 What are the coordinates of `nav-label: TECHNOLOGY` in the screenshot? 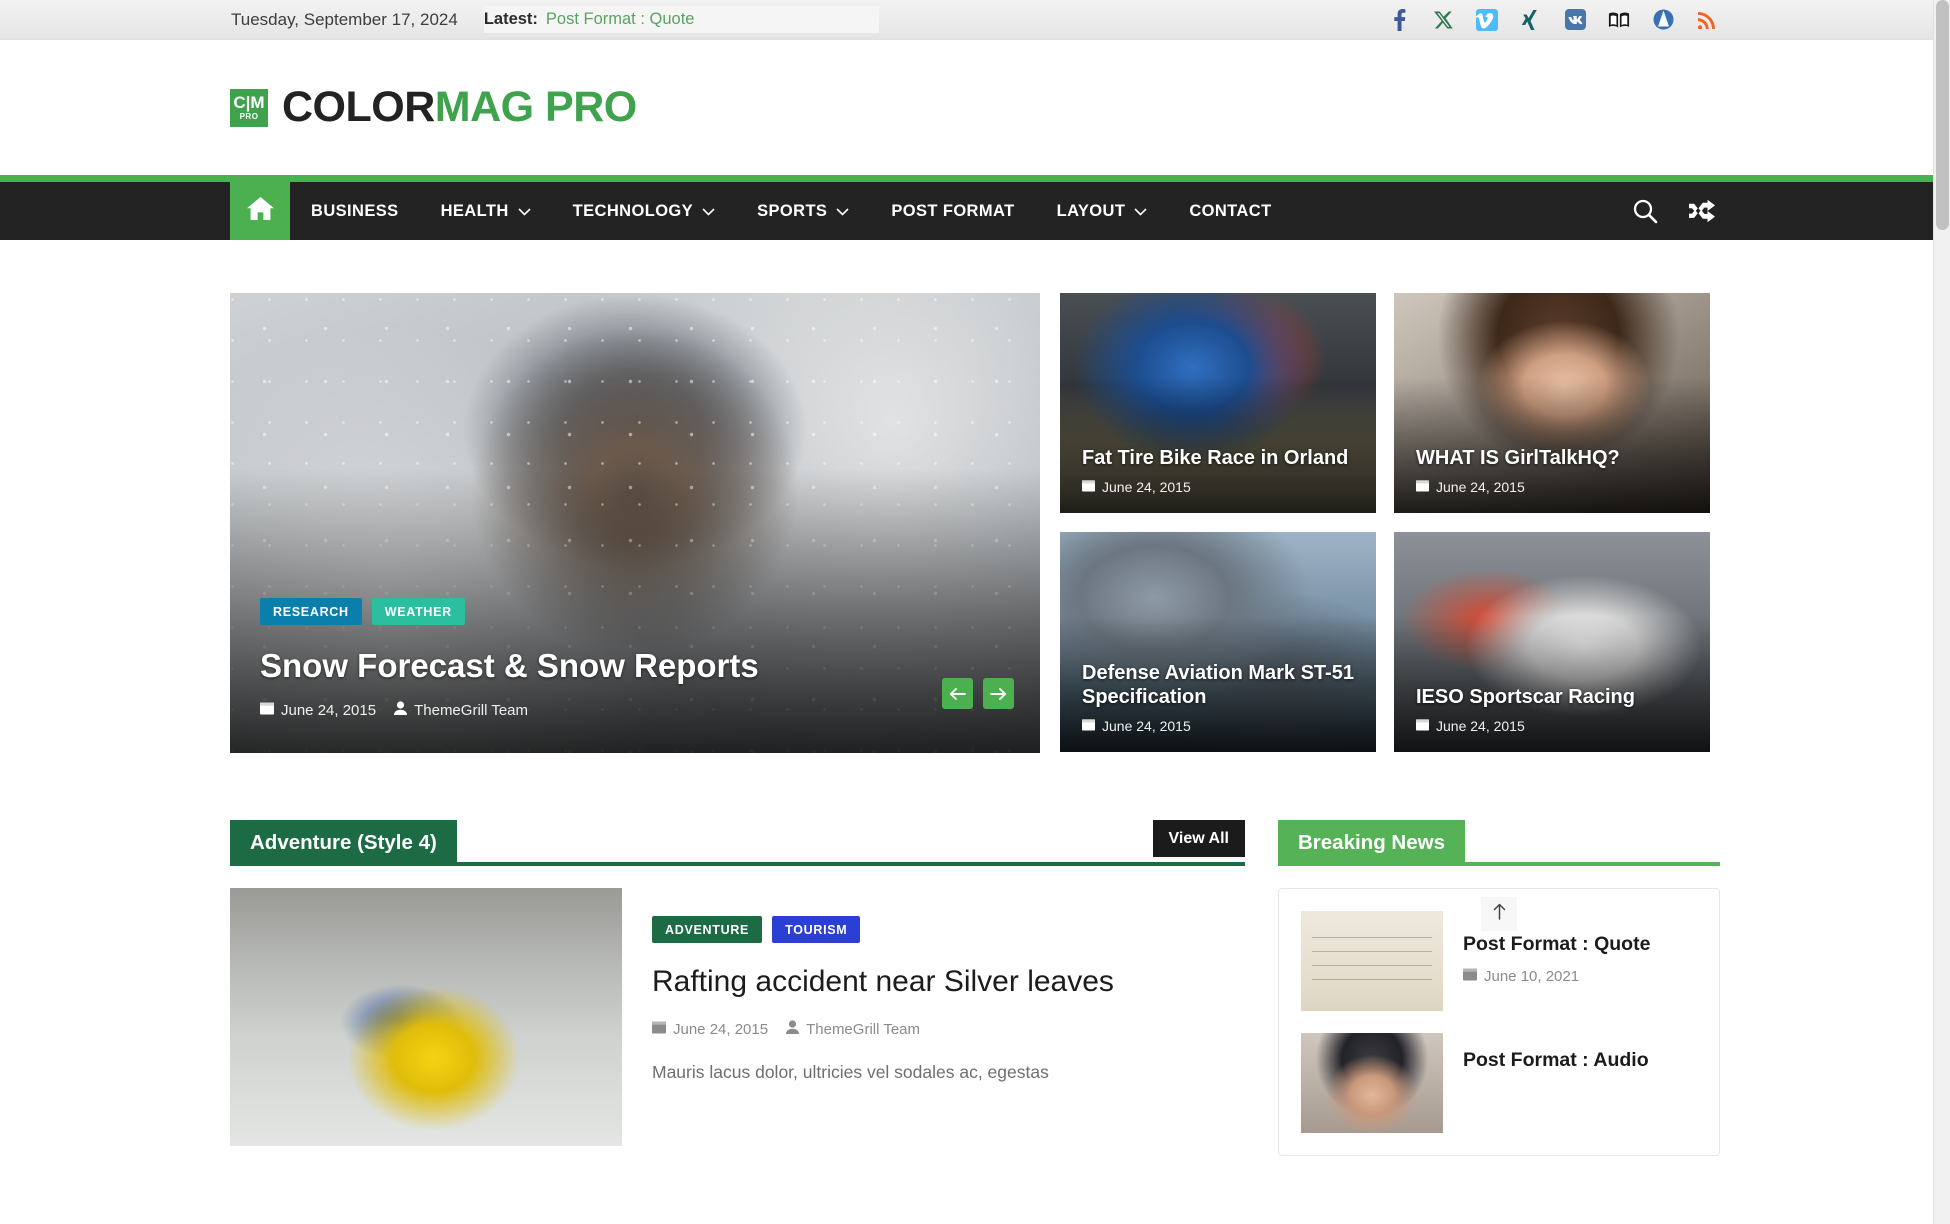 It's located at (633, 210).